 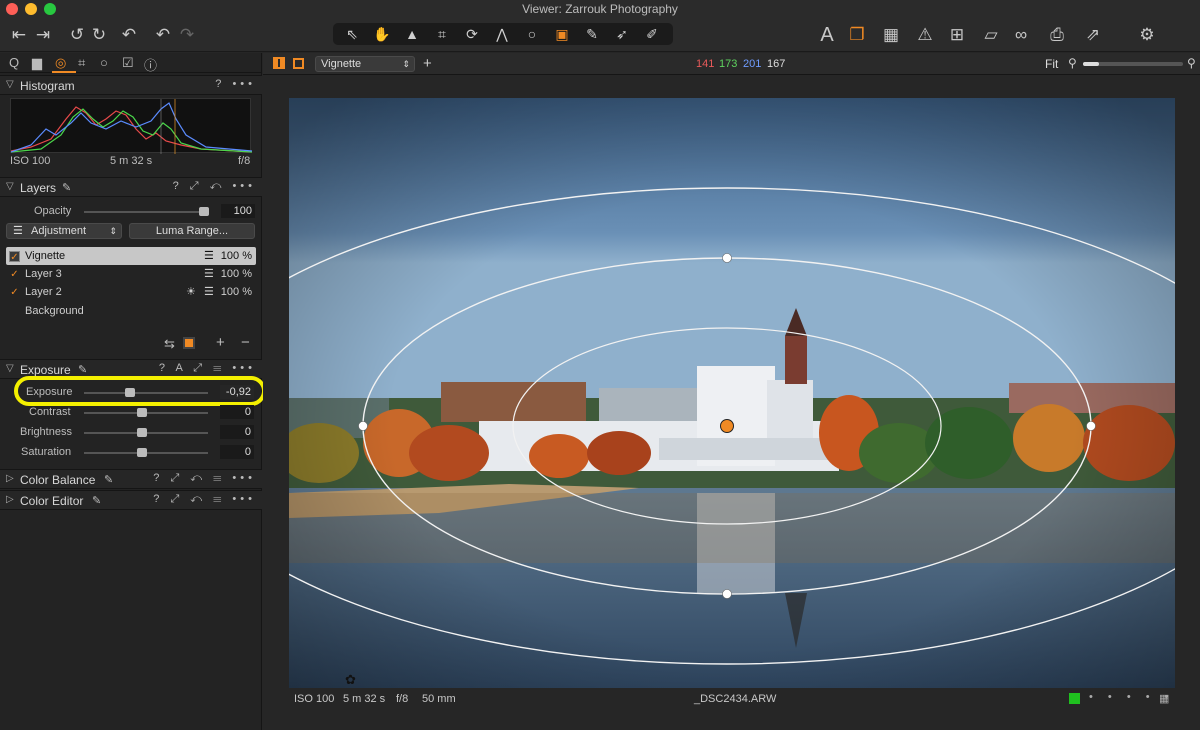 What do you see at coordinates (532, 34) in the screenshot?
I see `spot-cursor-icon: ○` at bounding box center [532, 34].